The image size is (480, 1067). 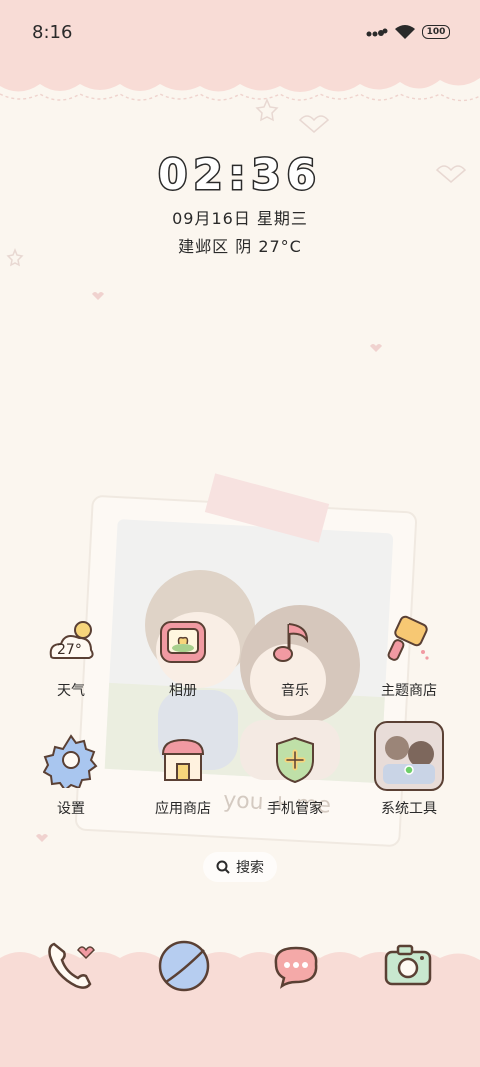 I want to click on app-label: 手机管家, so click(x=295, y=809).